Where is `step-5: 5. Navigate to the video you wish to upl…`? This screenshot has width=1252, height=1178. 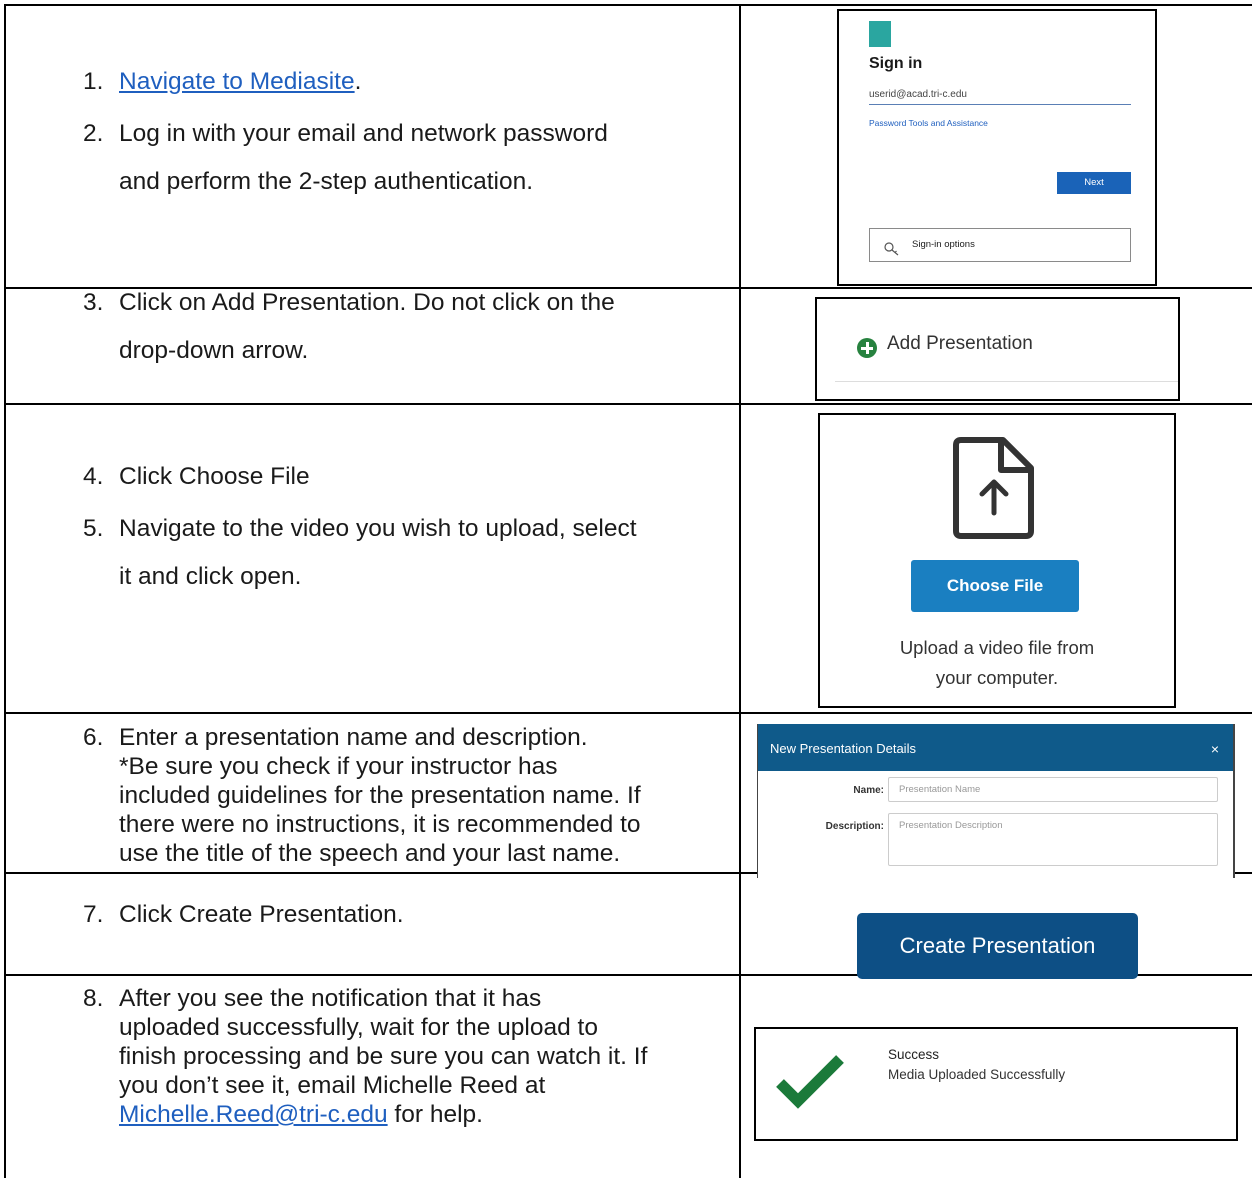
step-5: 5. Navigate to the video you wish to upl… is located at coordinates (360, 552).